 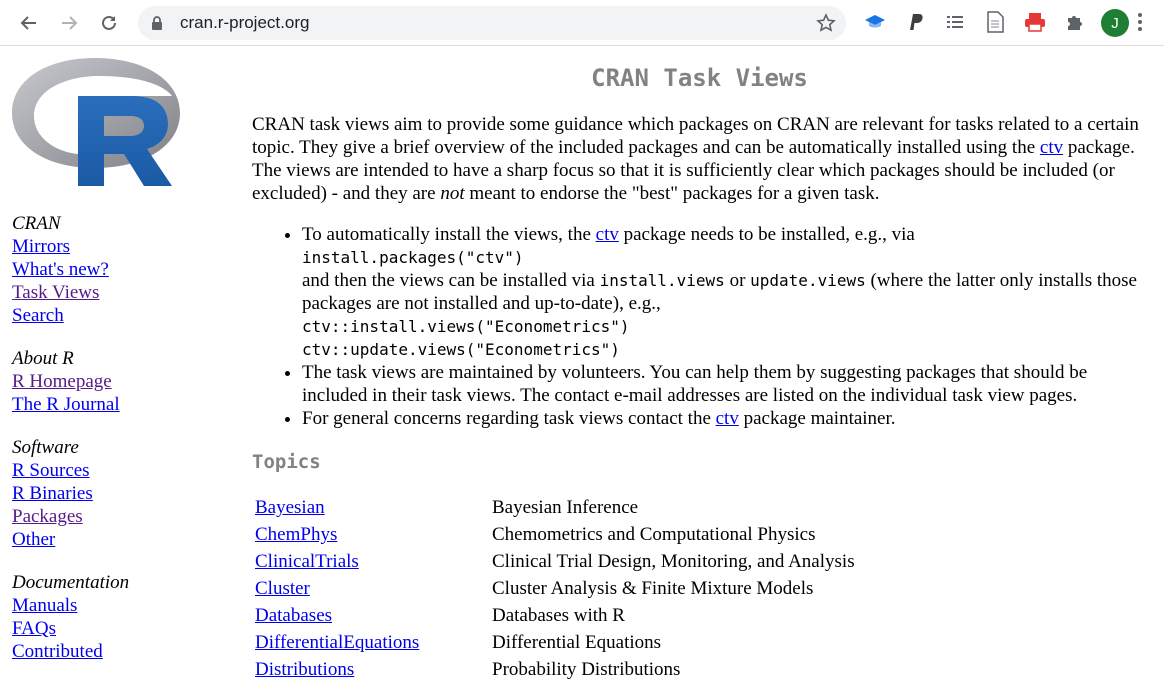 What do you see at coordinates (71, 582) in the screenshot?
I see `nav-heading: Documentation` at bounding box center [71, 582].